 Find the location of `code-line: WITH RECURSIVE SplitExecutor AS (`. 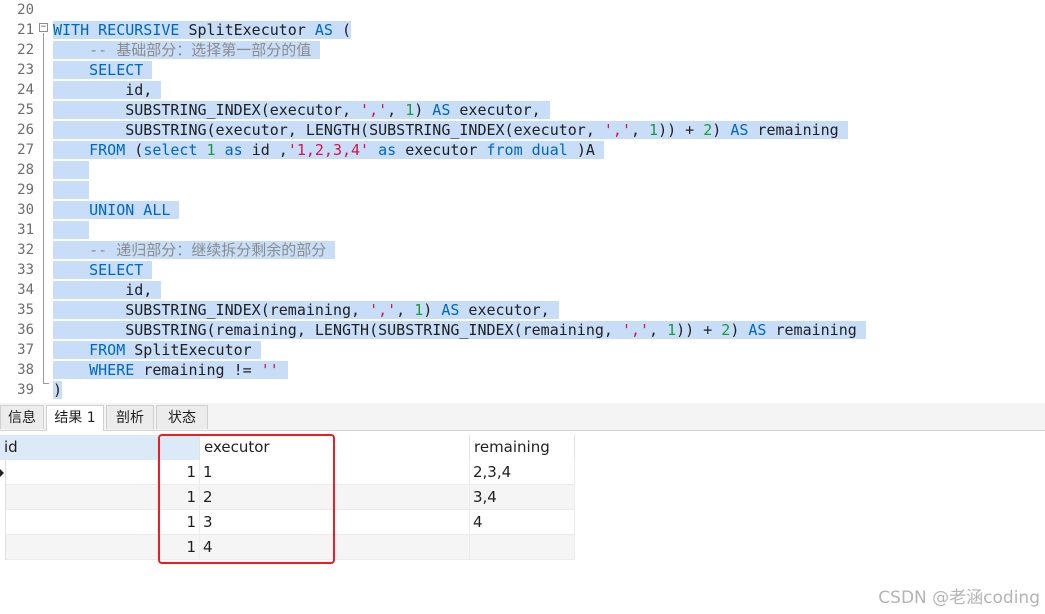

code-line: WITH RECURSIVE SplitExecutor AS ( is located at coordinates (202, 30).